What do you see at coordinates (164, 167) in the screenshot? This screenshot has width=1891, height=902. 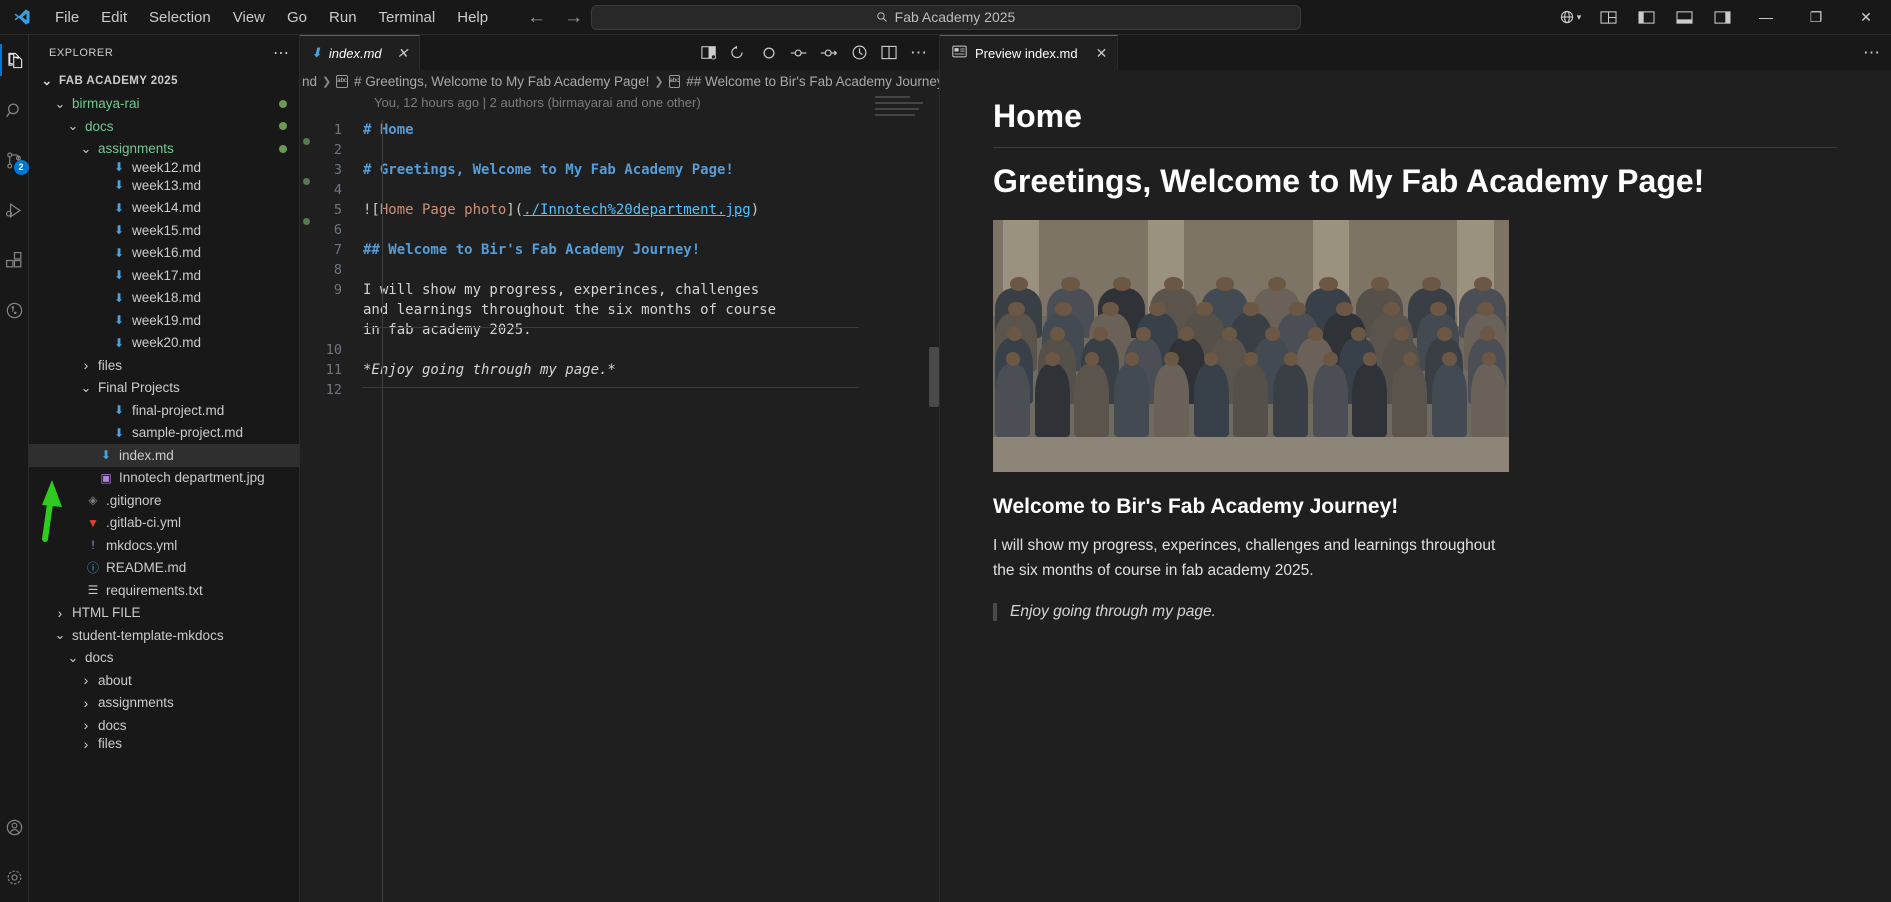 I see `tree-file-week12-md: ⬇ week12.md` at bounding box center [164, 167].